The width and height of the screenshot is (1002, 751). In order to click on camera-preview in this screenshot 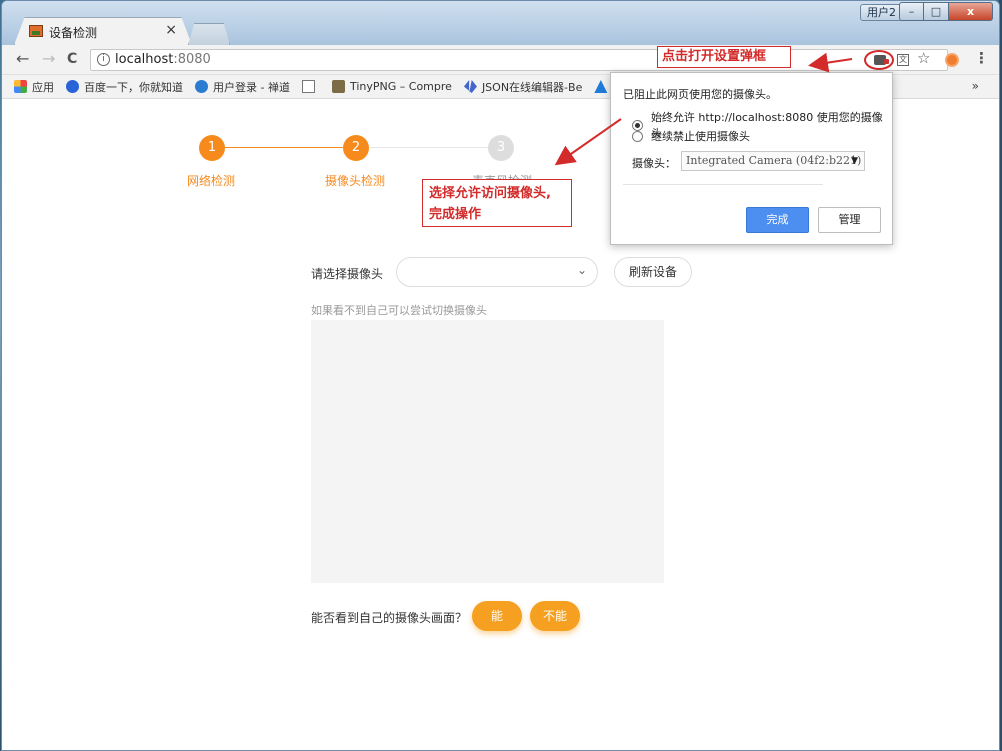, I will do `click(487, 451)`.